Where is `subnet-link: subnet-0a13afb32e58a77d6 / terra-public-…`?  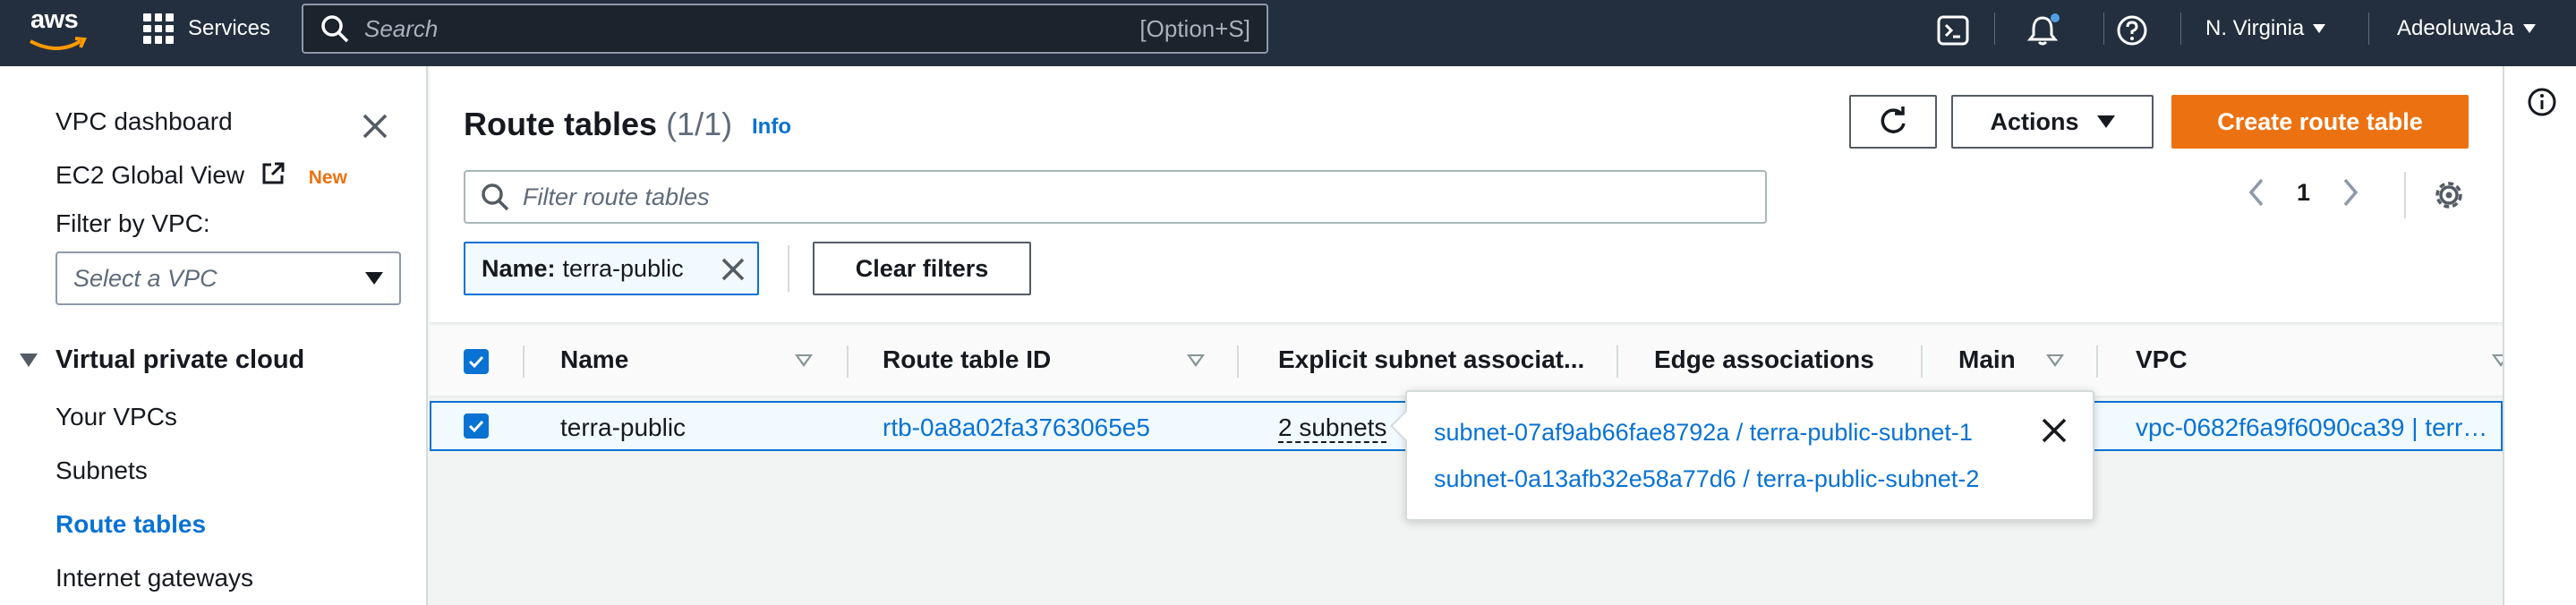 subnet-link: subnet-0a13afb32e58a77d6 / terra-public-… is located at coordinates (1706, 479).